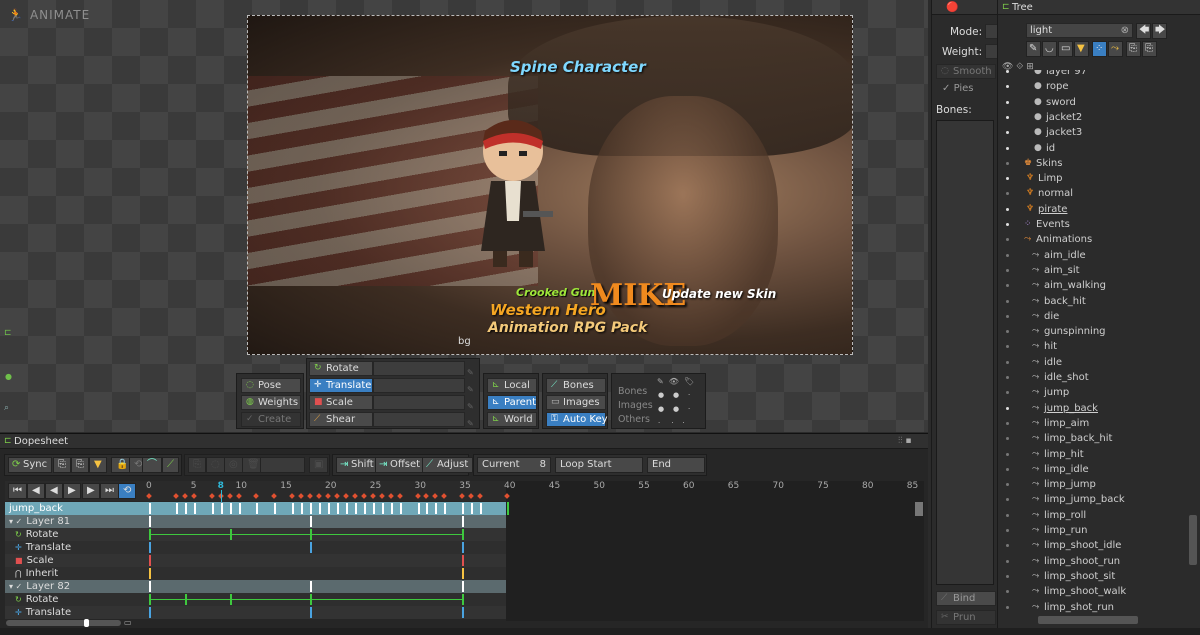 The image size is (1200, 635). I want to click on zoom-slider, so click(63, 623).